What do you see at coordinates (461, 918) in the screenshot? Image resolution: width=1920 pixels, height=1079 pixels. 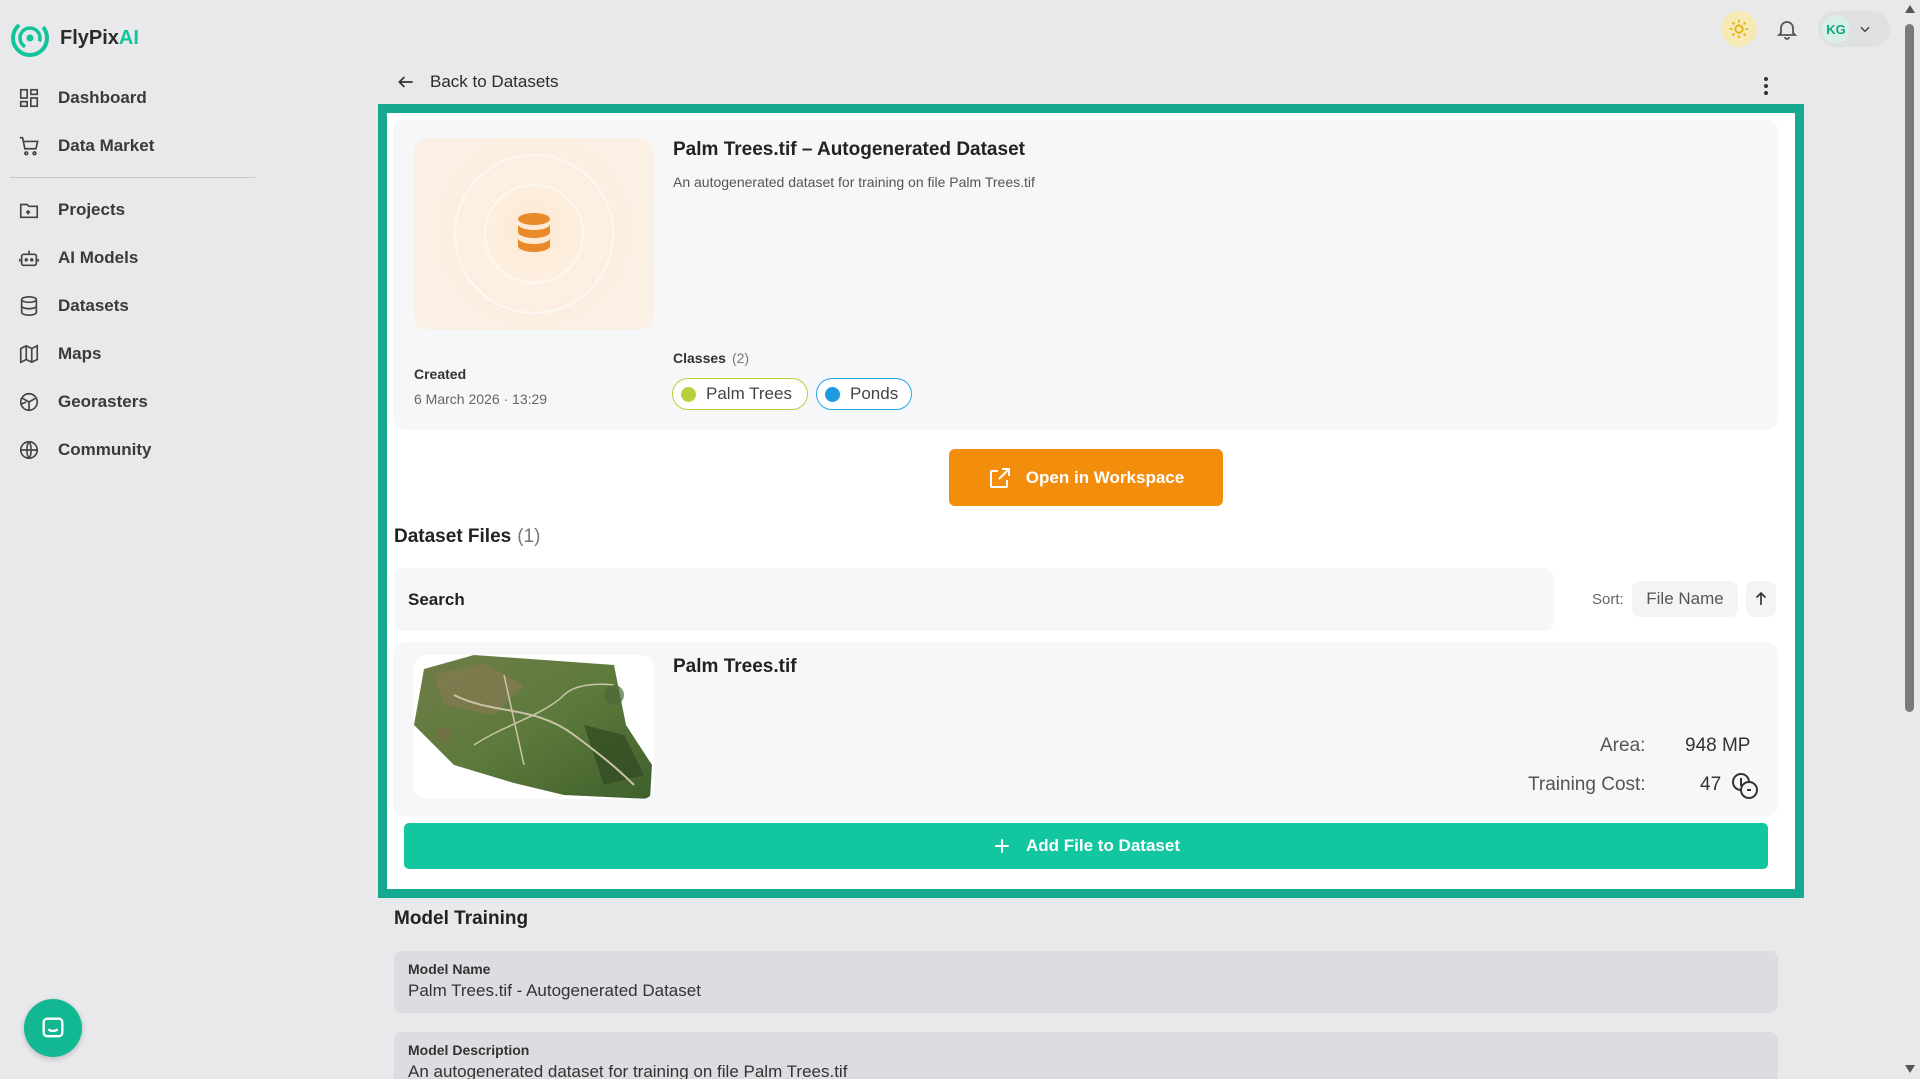 I see `model-training-heading: Model Training` at bounding box center [461, 918].